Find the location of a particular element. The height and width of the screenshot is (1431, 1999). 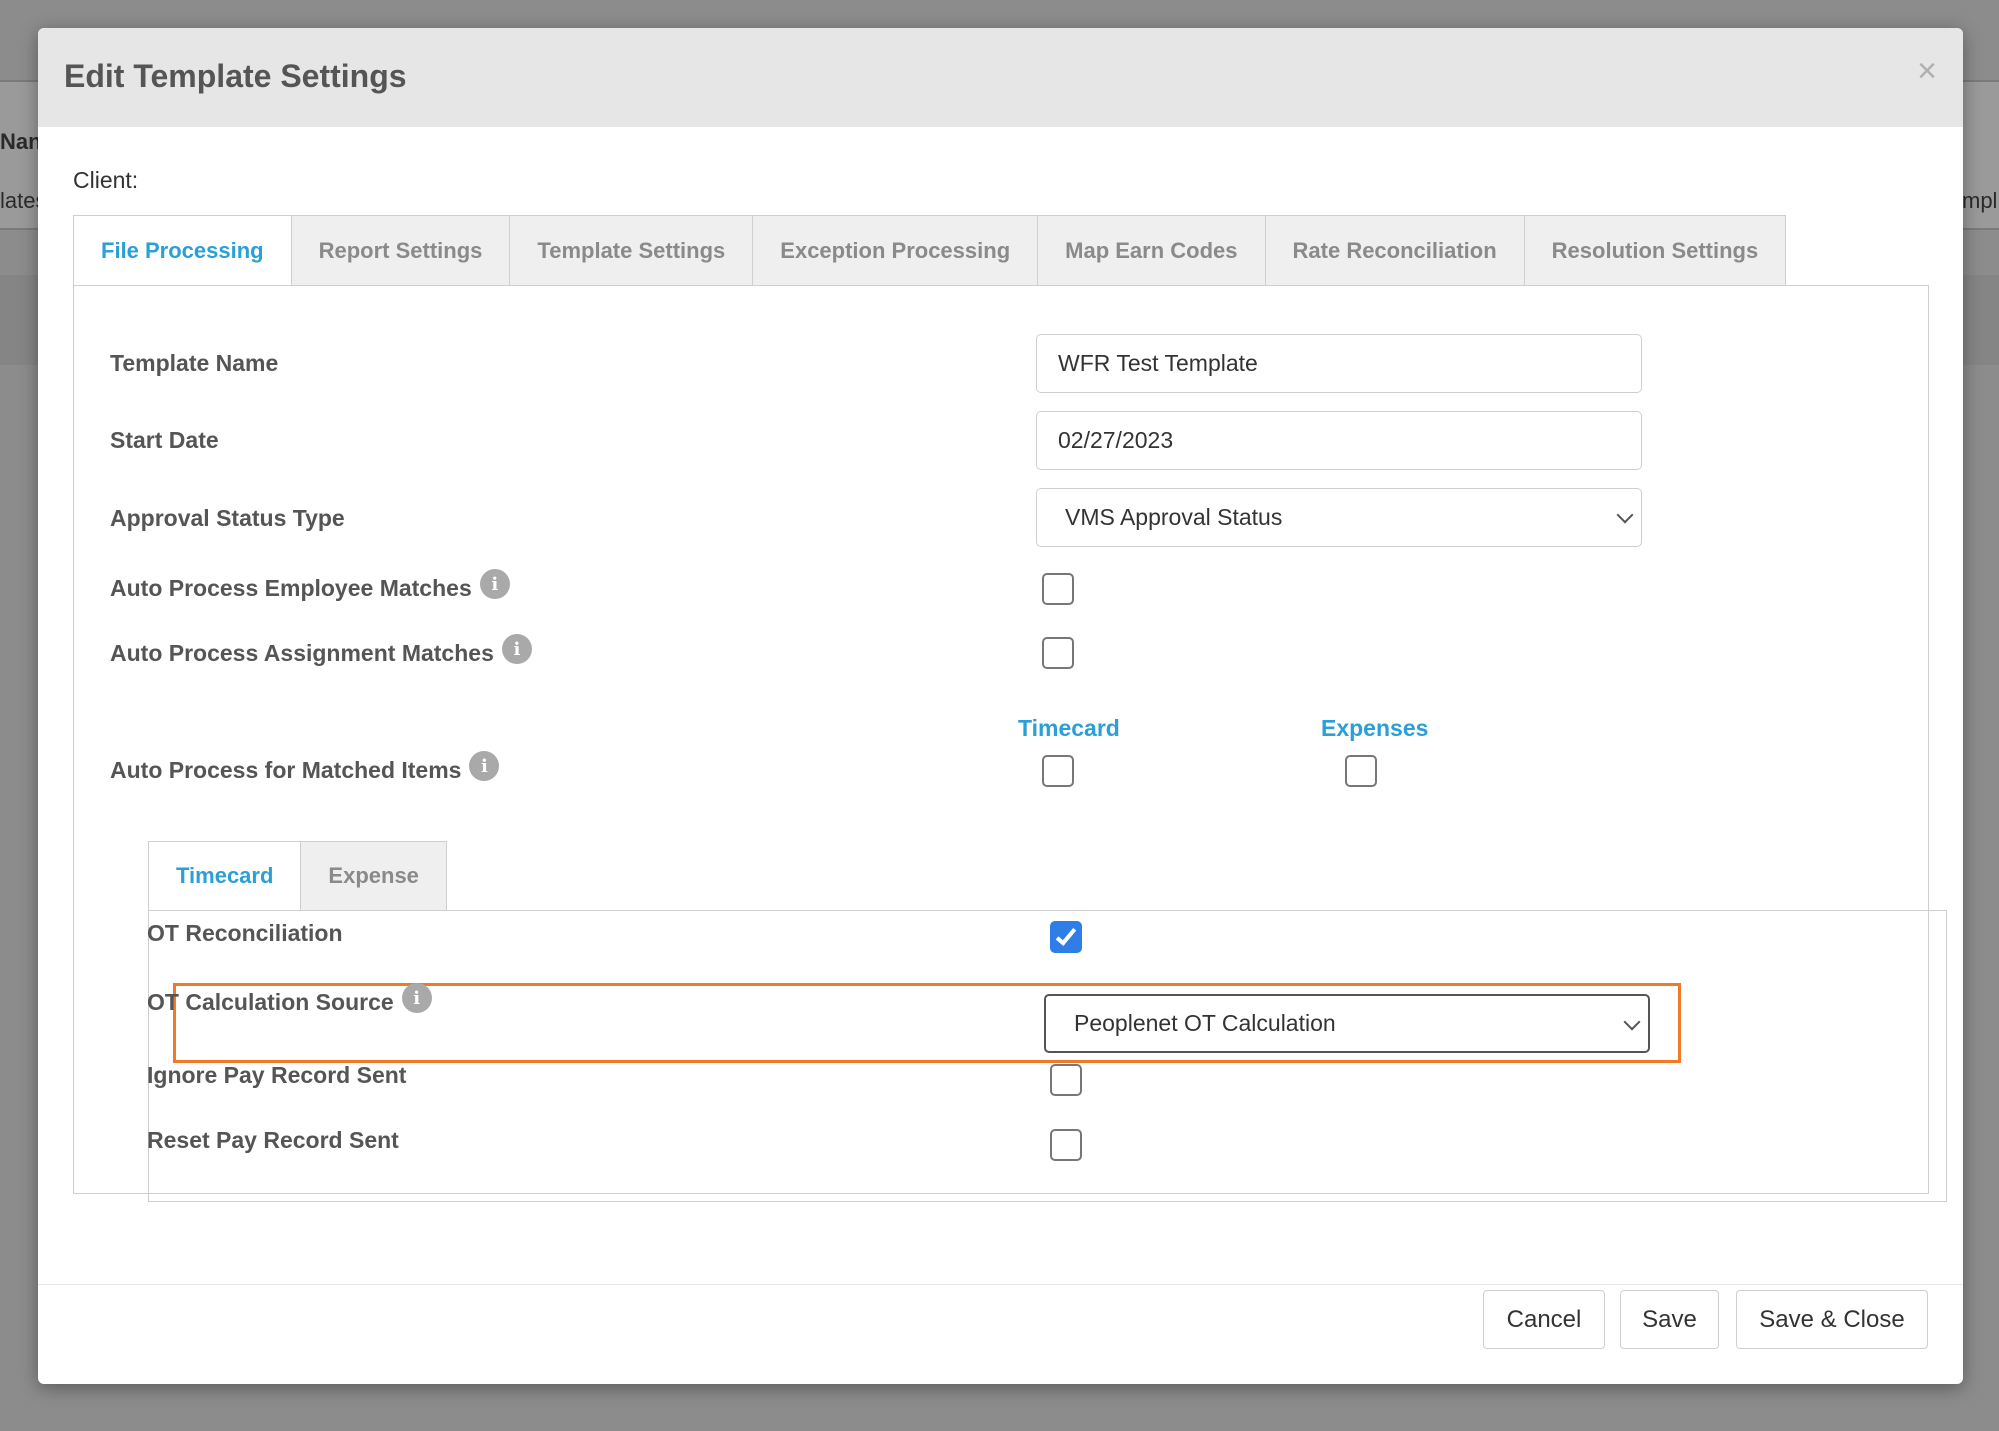

reset-pay-checkbox is located at coordinates (1066, 1145).